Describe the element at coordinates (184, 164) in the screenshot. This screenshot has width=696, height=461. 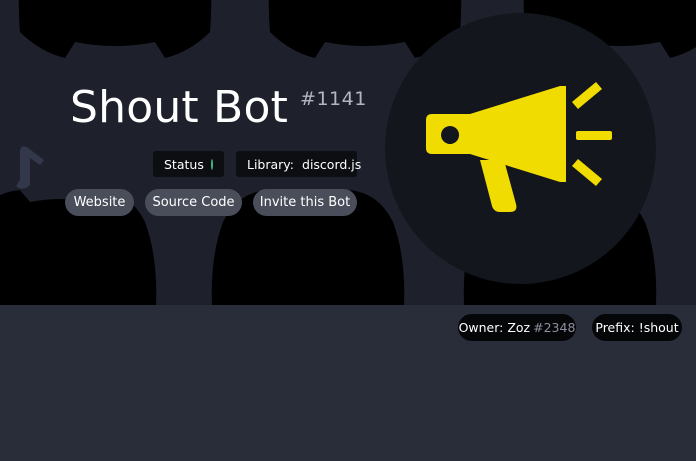
I see `status-label: Status` at that location.